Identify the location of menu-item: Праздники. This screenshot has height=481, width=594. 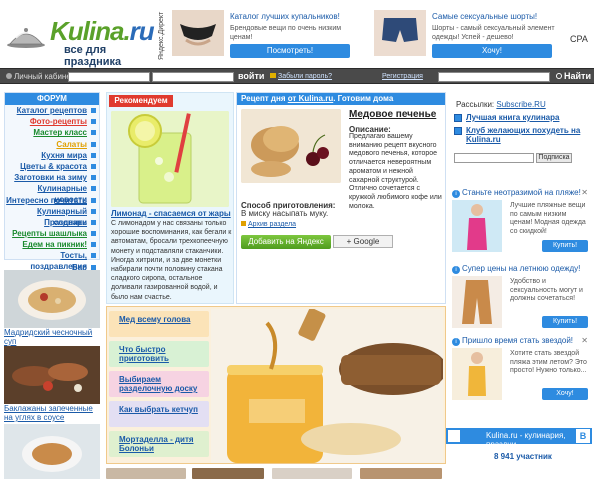
(52, 222).